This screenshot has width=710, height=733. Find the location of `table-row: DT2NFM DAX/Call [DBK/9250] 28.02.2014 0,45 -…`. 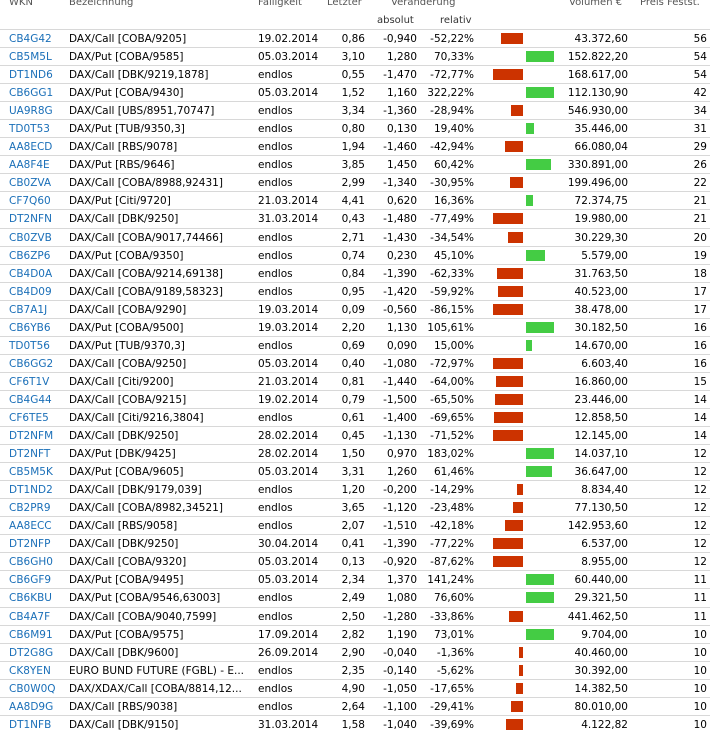

table-row: DT2NFM DAX/Call [DBK/9250] 28.02.2014 0,45 -… is located at coordinates (355, 435).